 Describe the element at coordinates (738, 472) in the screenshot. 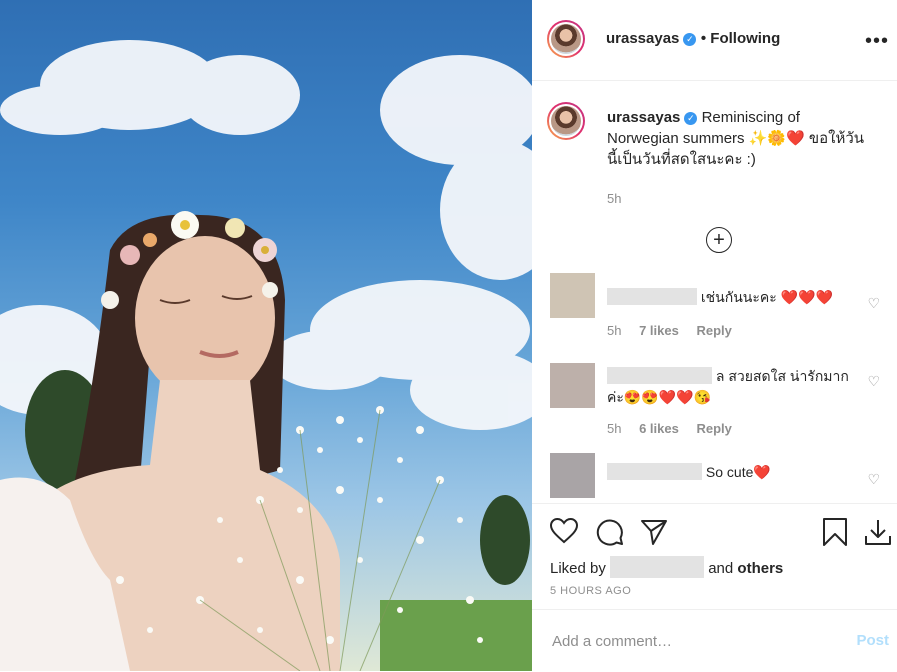

I see `comment-text: So cute❤️` at that location.